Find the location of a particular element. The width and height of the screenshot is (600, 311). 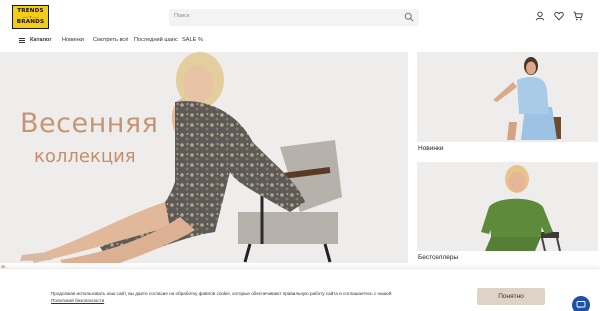

search-placeholder: Поиск is located at coordinates (182, 16).